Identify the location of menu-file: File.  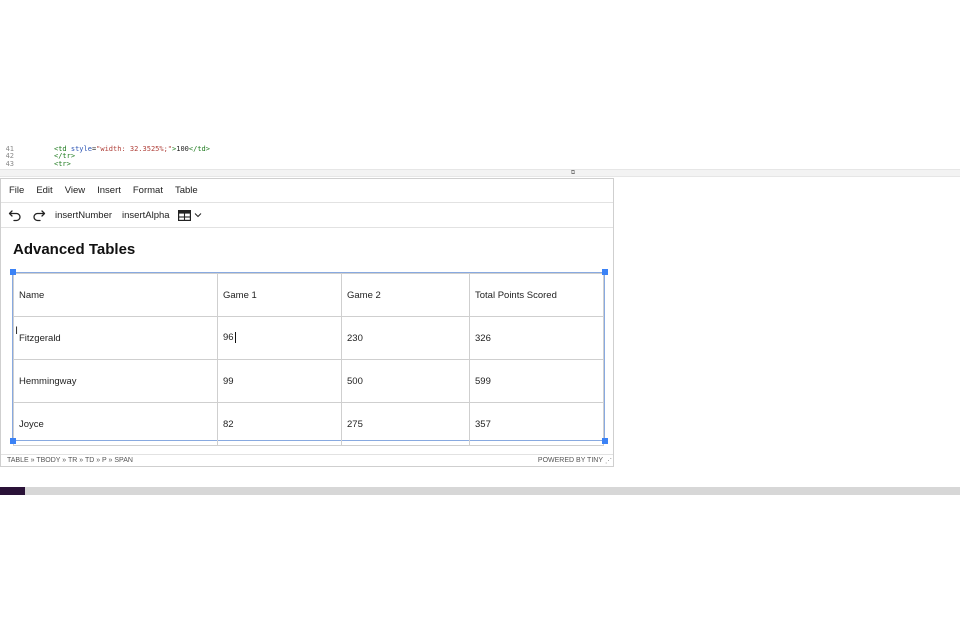
(16, 190).